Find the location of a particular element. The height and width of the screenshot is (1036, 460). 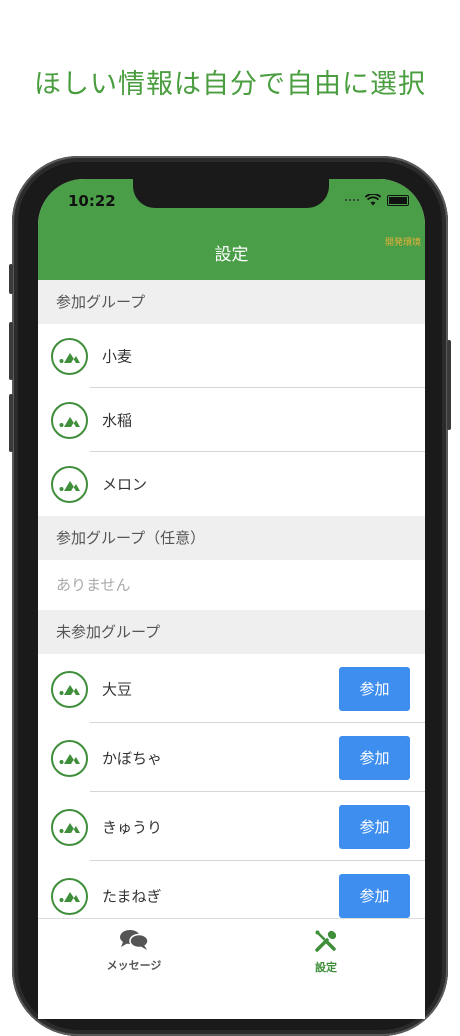

group-name: たまねぎ is located at coordinates (132, 896).